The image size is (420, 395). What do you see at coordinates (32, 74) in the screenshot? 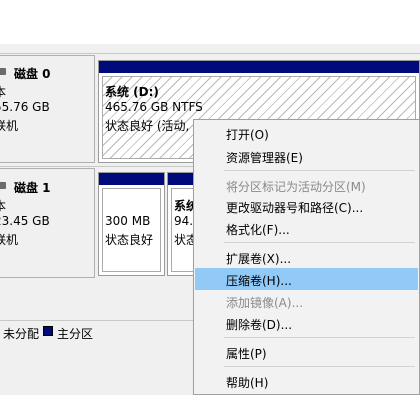
I see `disk-0-name: 磁盘 0` at bounding box center [32, 74].